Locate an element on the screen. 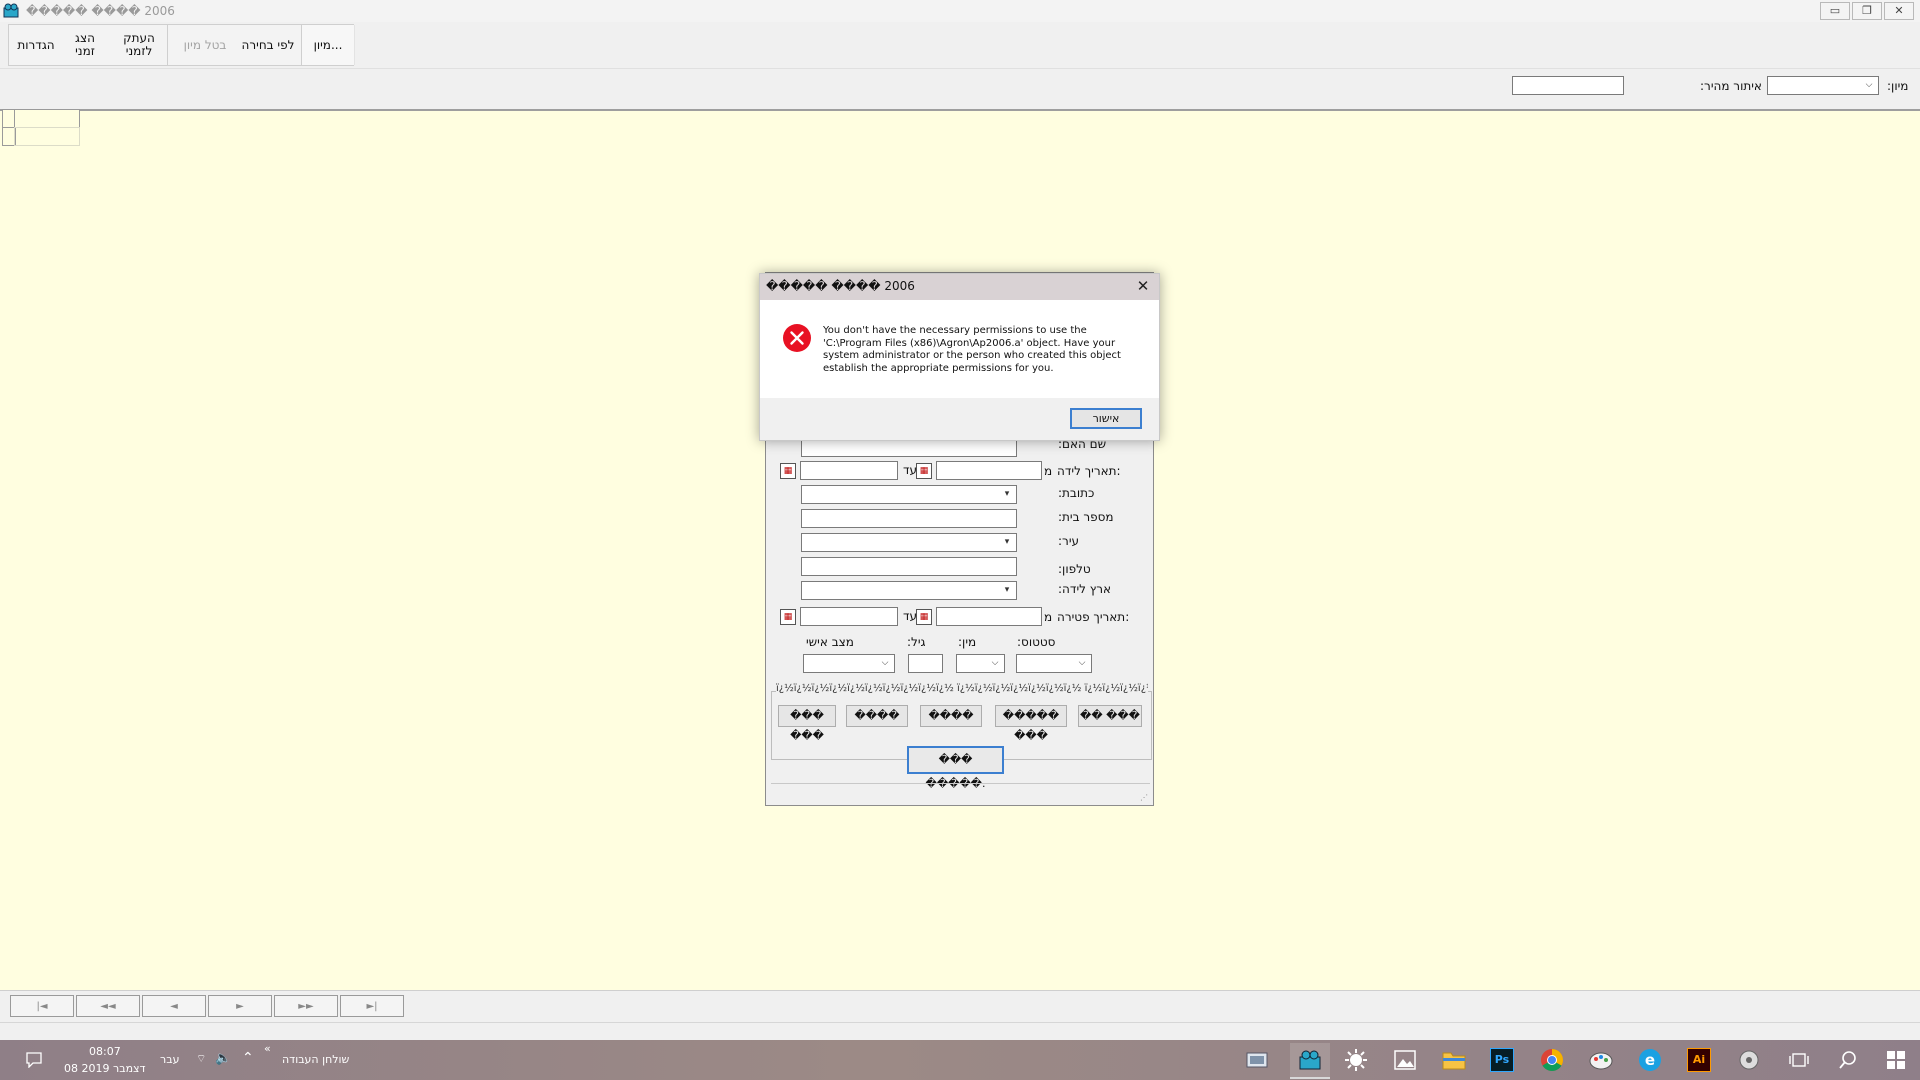 The height and width of the screenshot is (1080, 1920). close-icon: ✕ is located at coordinates (1899, 10).